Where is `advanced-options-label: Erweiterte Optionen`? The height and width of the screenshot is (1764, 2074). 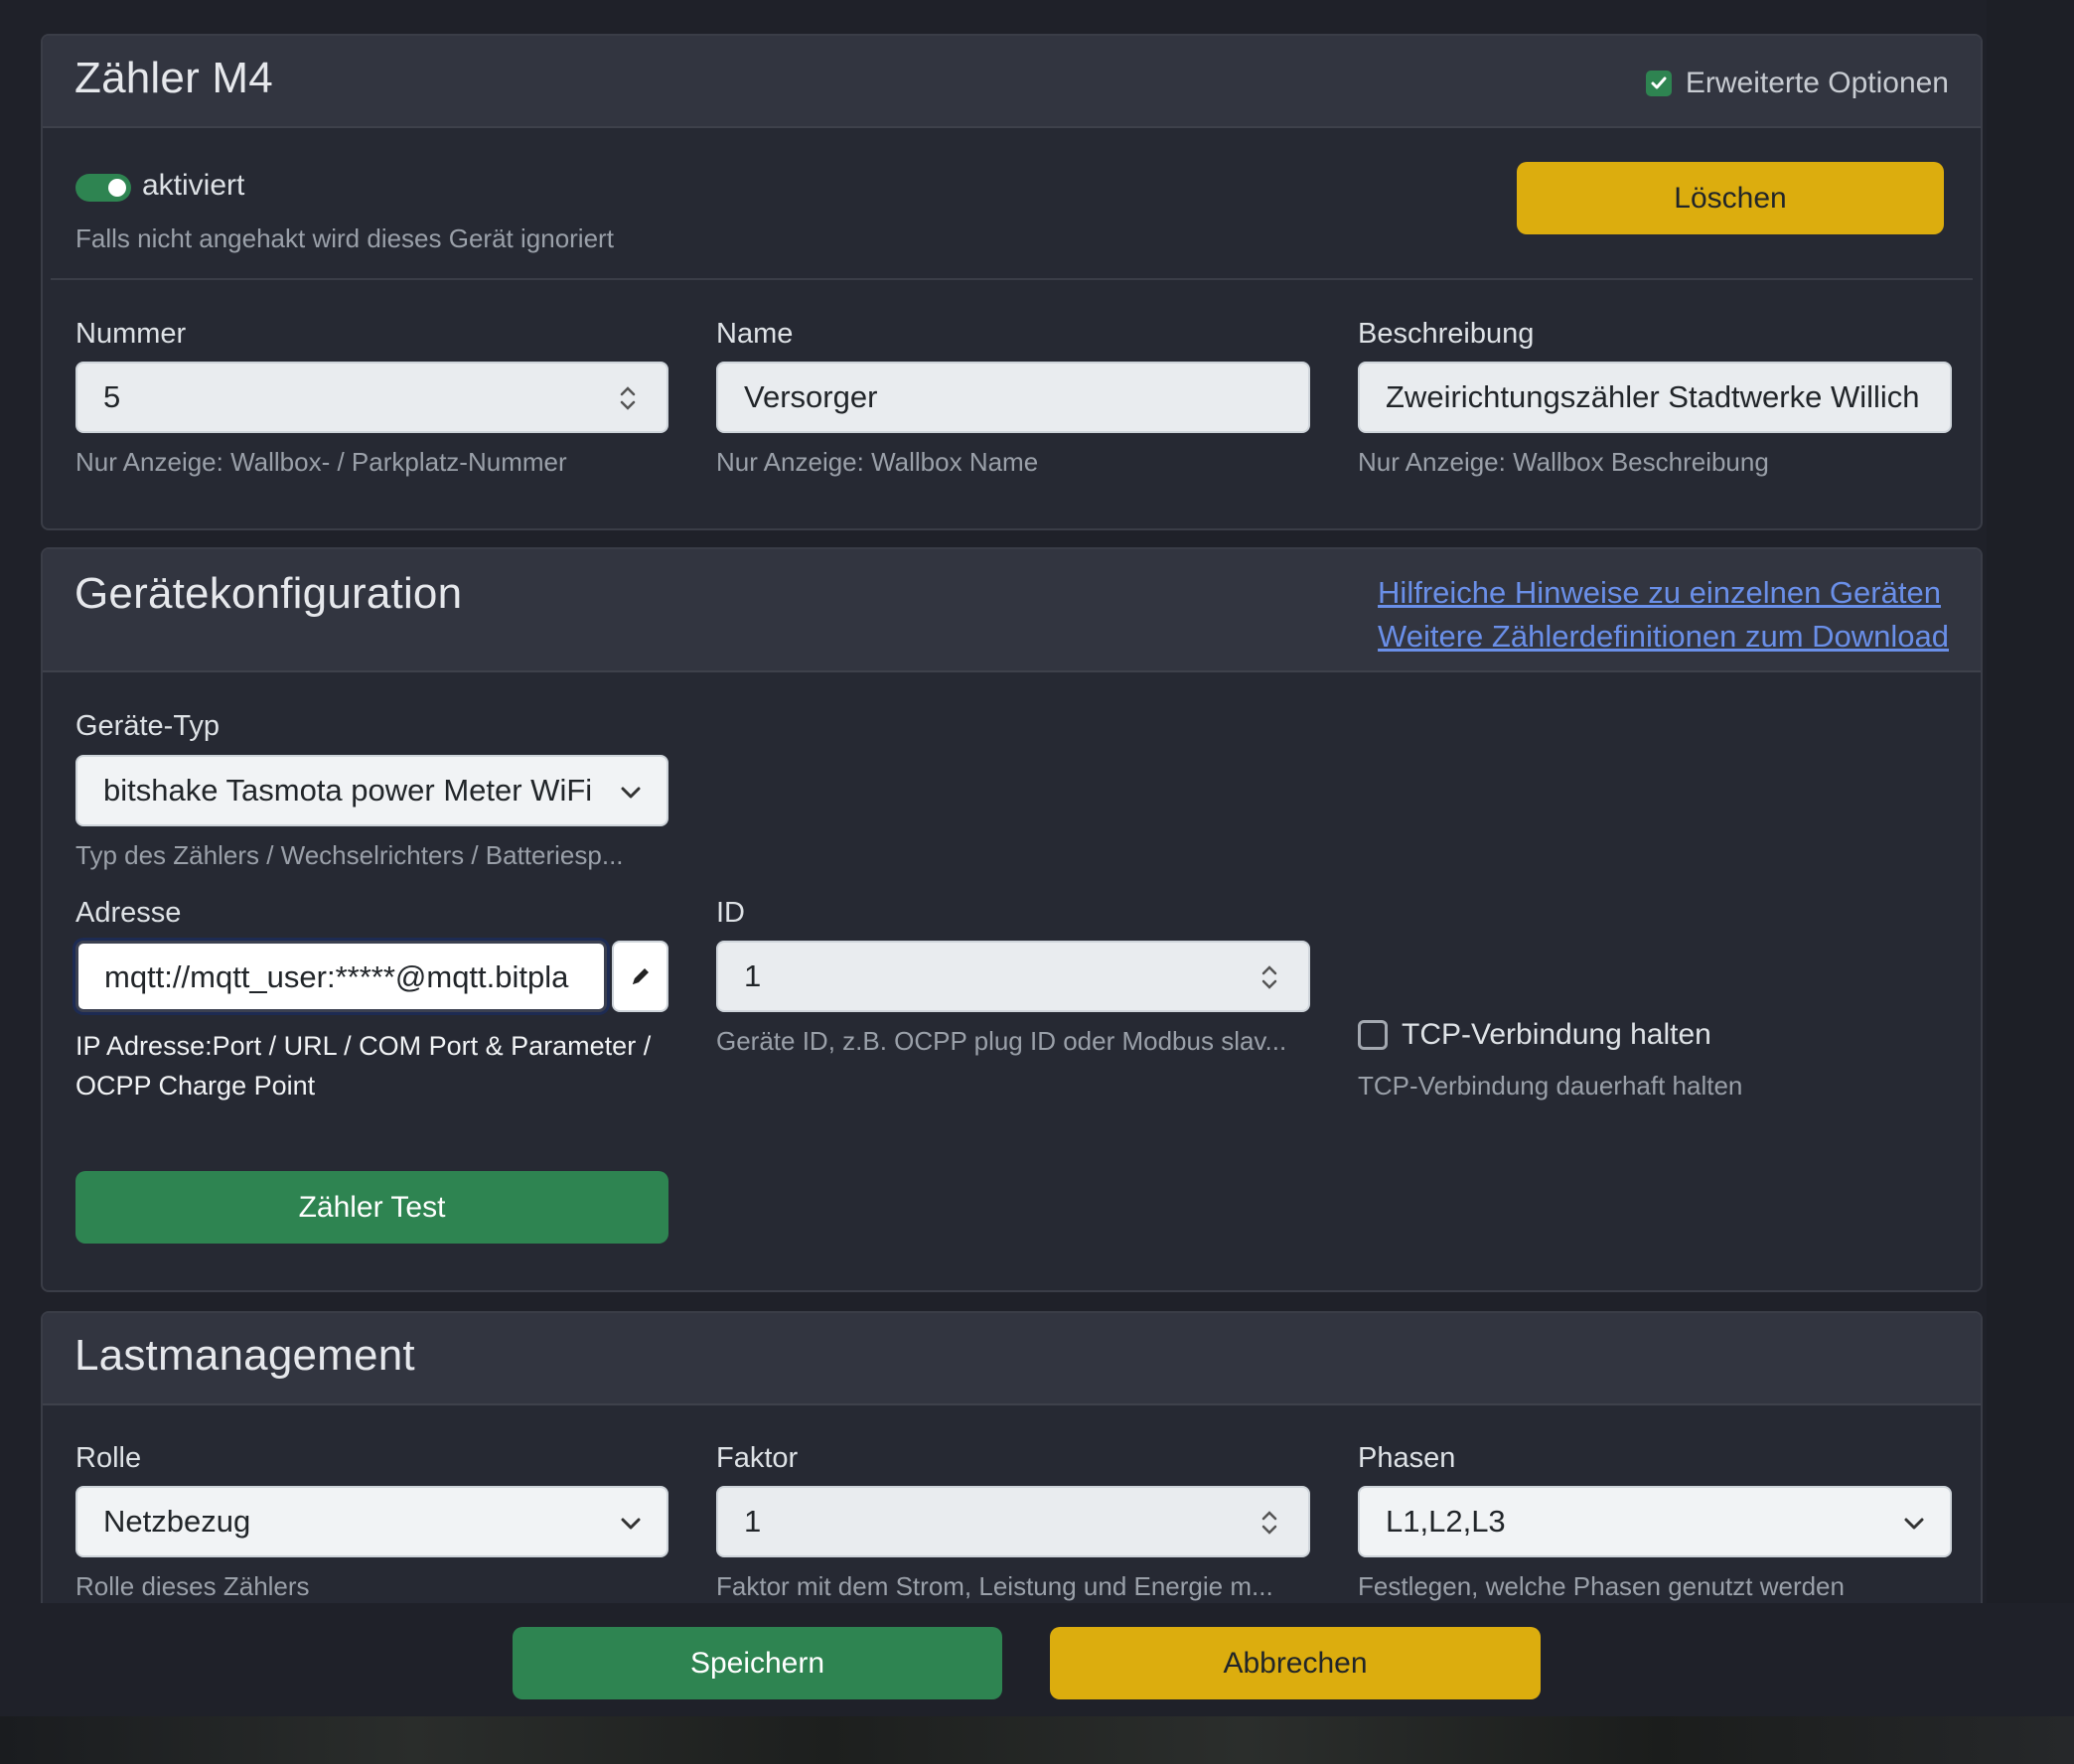 advanced-options-label: Erweiterte Optionen is located at coordinates (1817, 83).